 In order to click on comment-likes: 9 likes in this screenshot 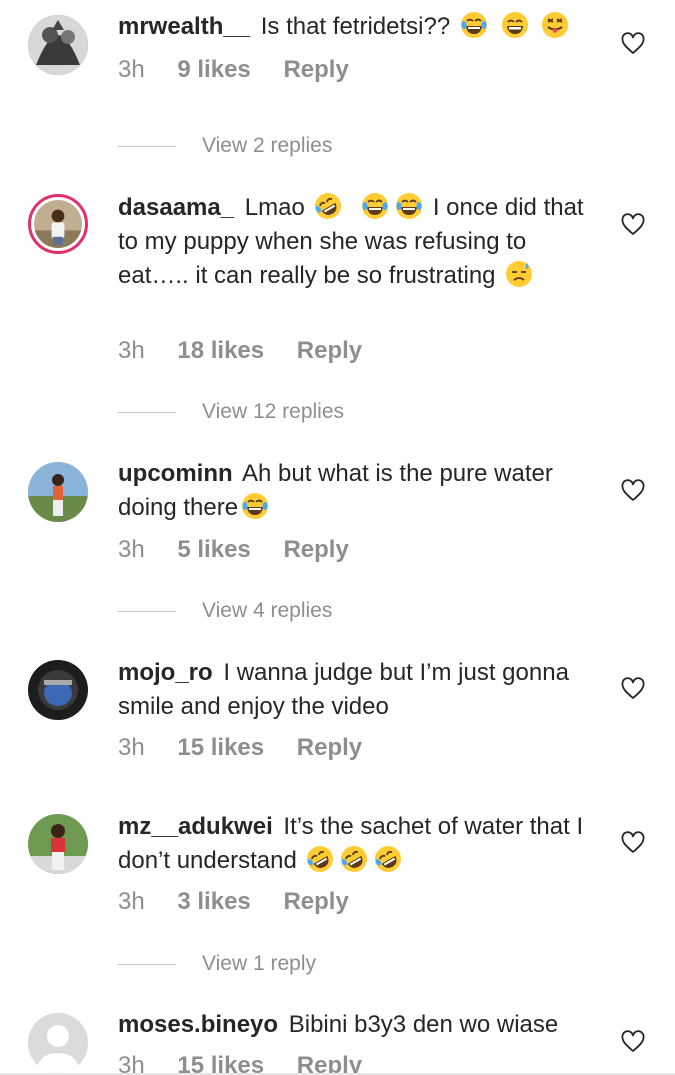, I will do `click(213, 69)`.